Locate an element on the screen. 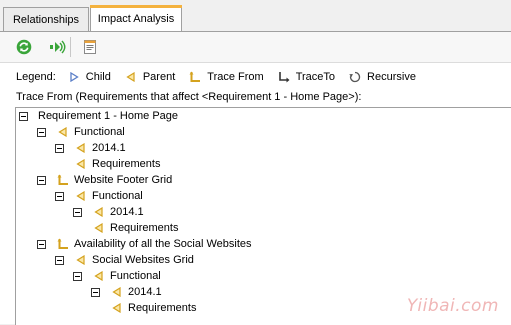 The height and width of the screenshot is (325, 511). tree-node: Requirement 1 - Home Page is located at coordinates (98, 116).